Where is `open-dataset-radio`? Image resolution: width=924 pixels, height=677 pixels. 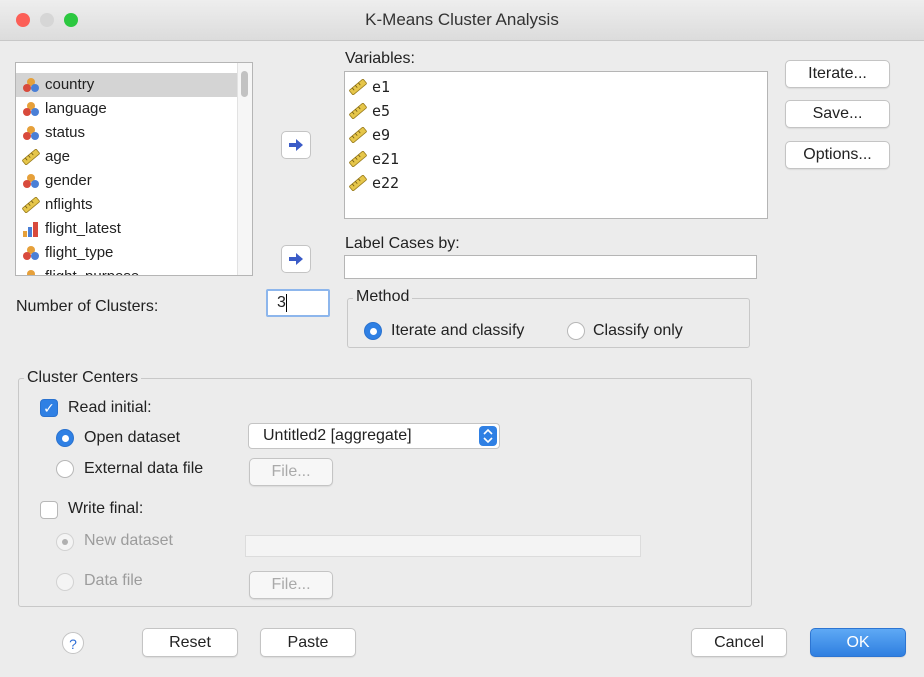
open-dataset-radio is located at coordinates (65, 438).